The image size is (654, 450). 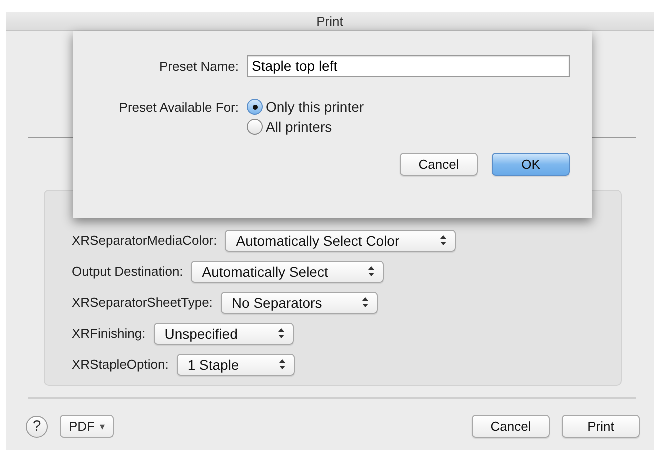 I want to click on popup-menu: 1 Staple, so click(x=236, y=365).